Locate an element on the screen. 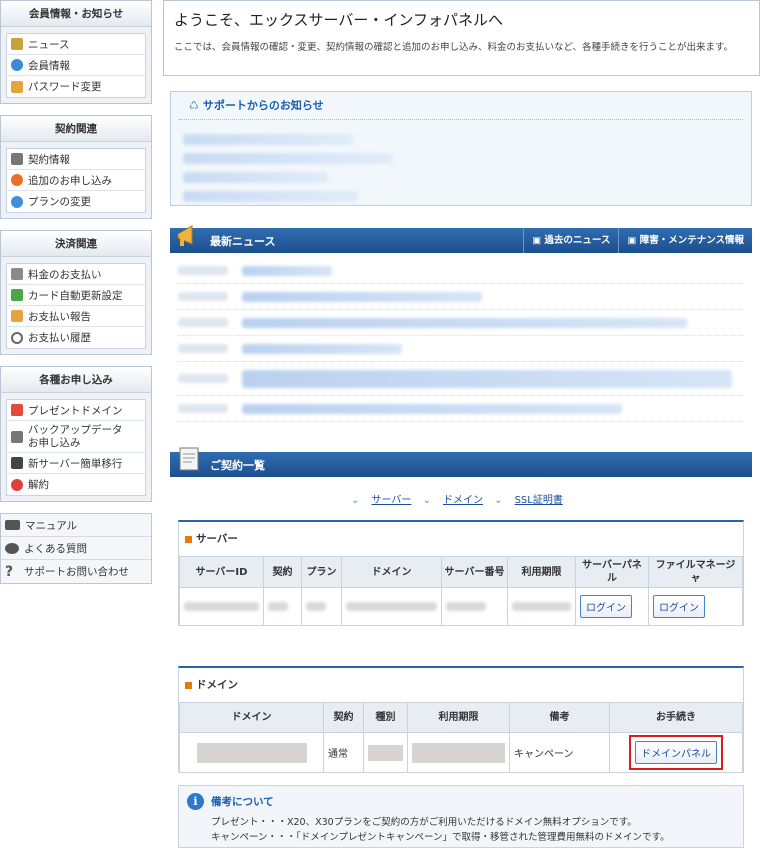 The height and width of the screenshot is (865, 762). table-header-row: ドメイン 契約 種別 利用期限 備考 お手続き is located at coordinates (461, 717).